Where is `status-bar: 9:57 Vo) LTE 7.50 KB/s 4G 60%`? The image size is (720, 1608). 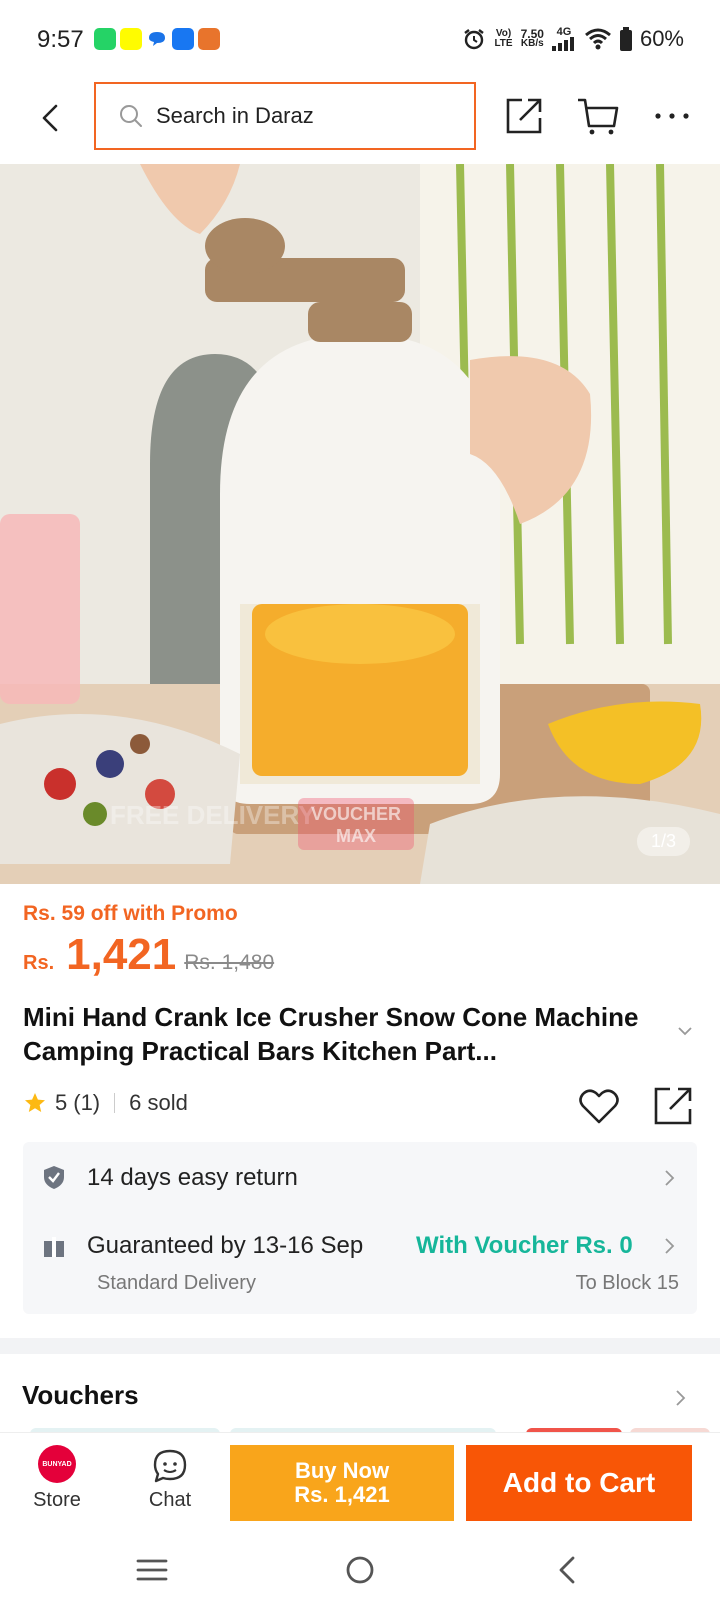 status-bar: 9:57 Vo) LTE 7.50 KB/s 4G 60% is located at coordinates (360, 41).